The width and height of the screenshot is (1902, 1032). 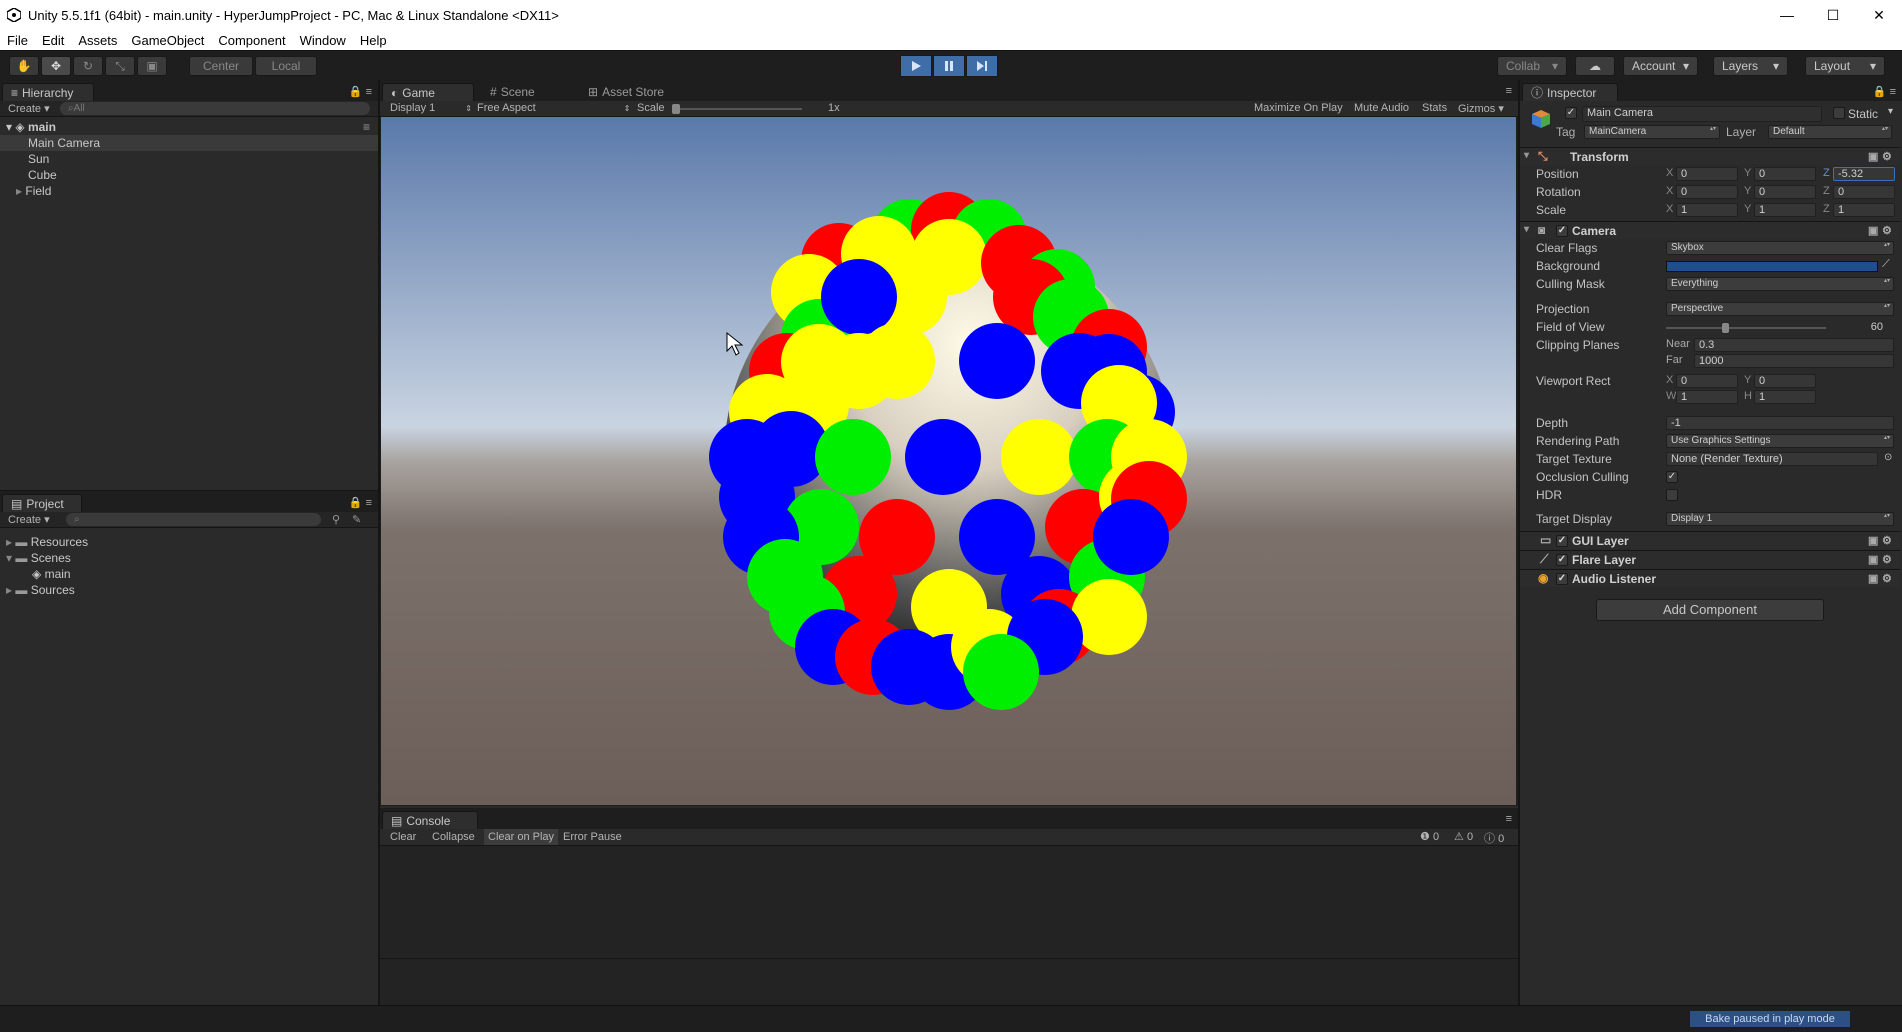 I want to click on audio-listener-checkbox: ✓, so click(x=1562, y=579).